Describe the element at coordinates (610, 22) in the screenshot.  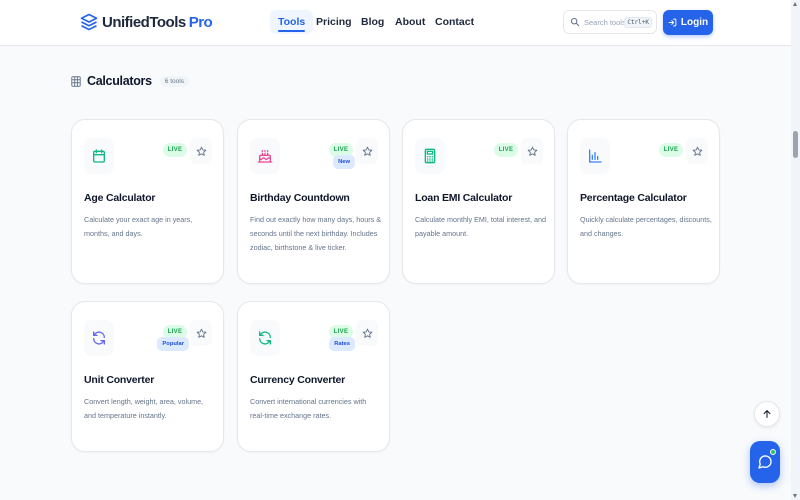
I see `search-input: Search tools... Ctrl+K` at that location.